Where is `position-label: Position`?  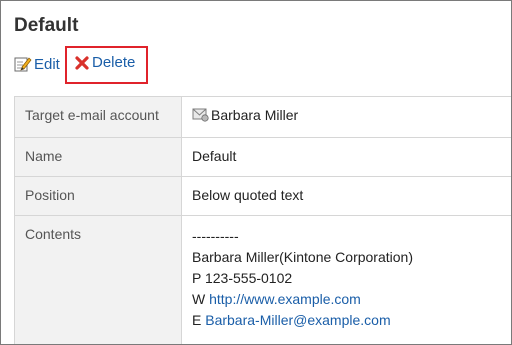
position-label: Position is located at coordinates (98, 196).